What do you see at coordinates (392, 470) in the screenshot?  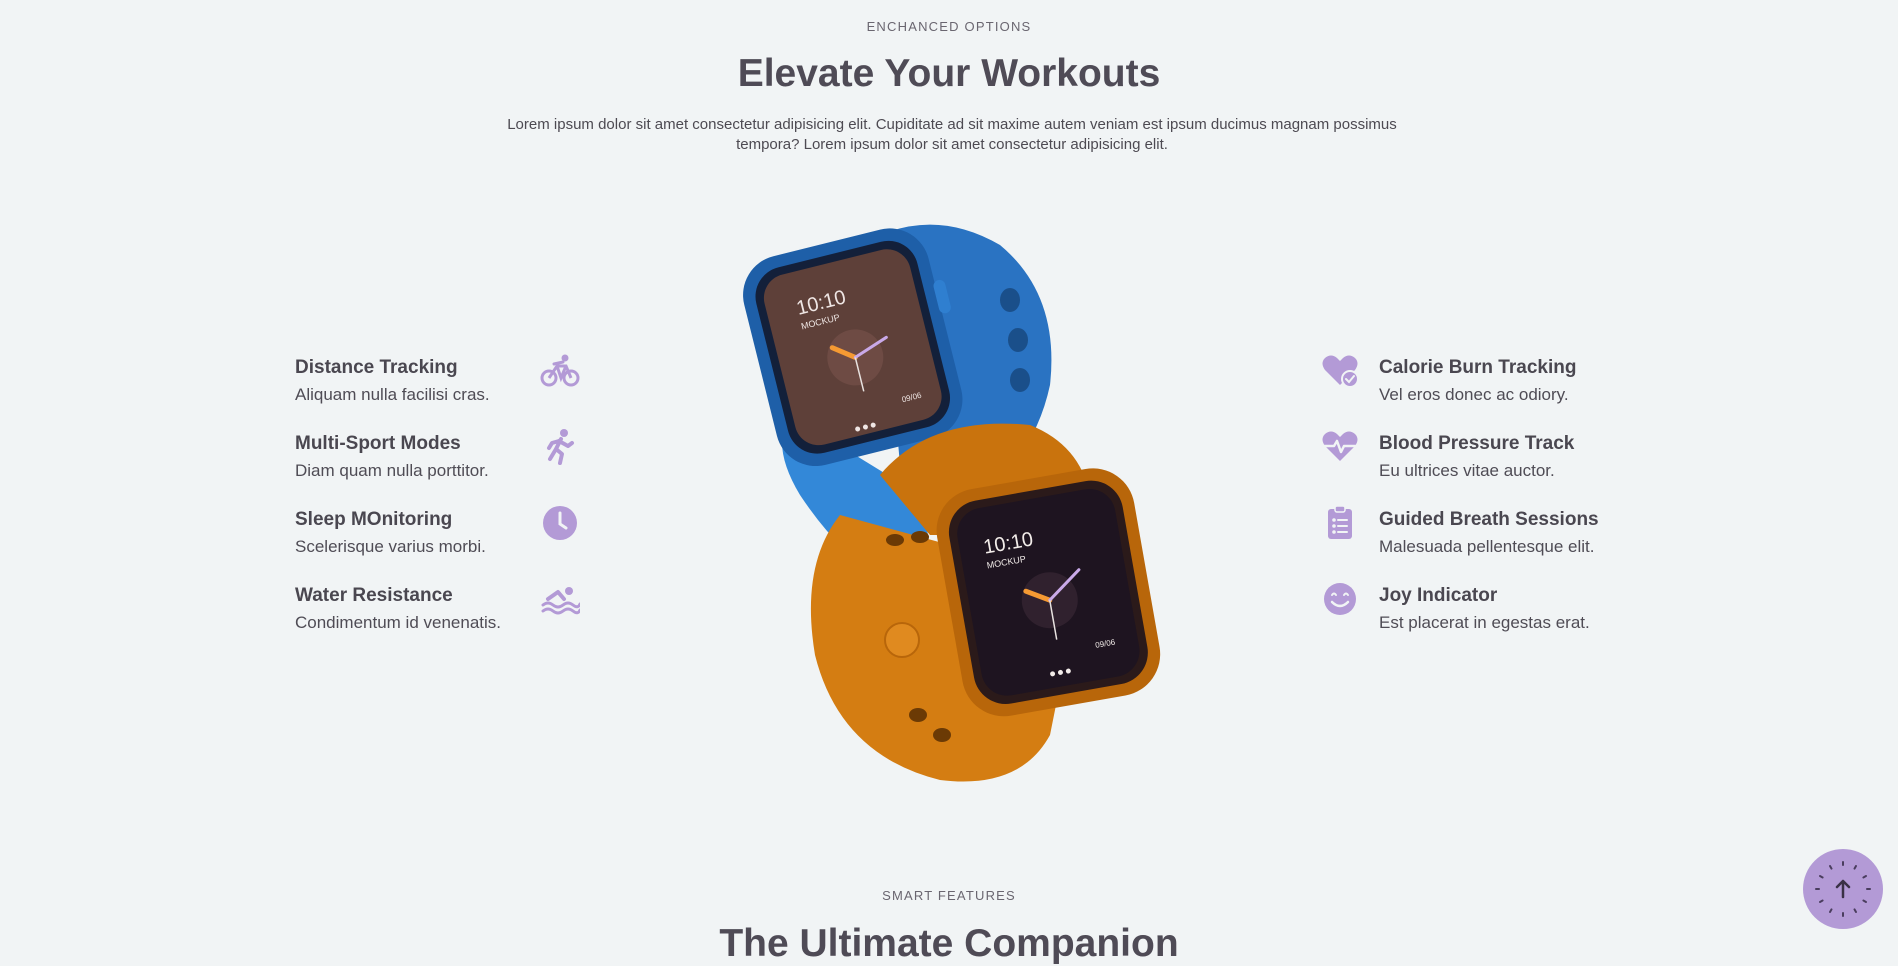 I see `feature-description: Diam quam nulla porttitor.` at bounding box center [392, 470].